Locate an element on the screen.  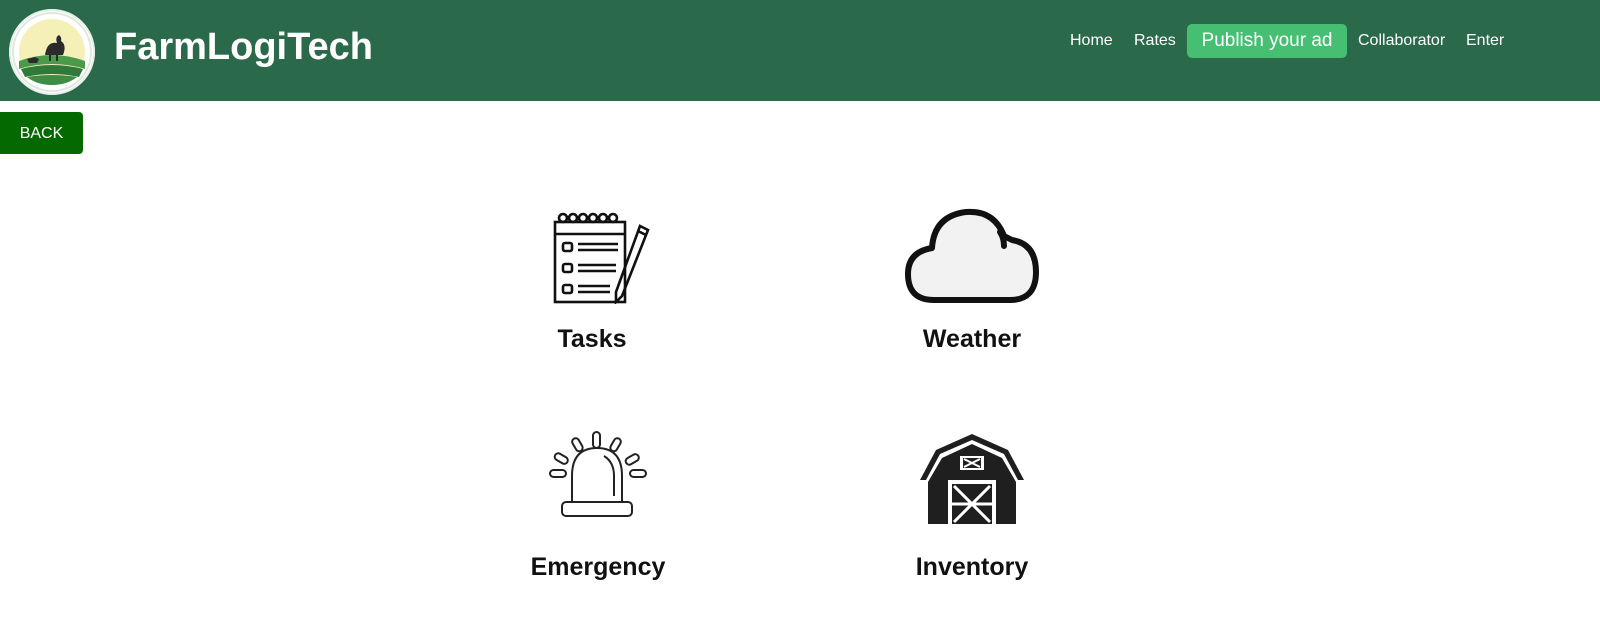
farm-logo-icon is located at coordinates (52, 52).